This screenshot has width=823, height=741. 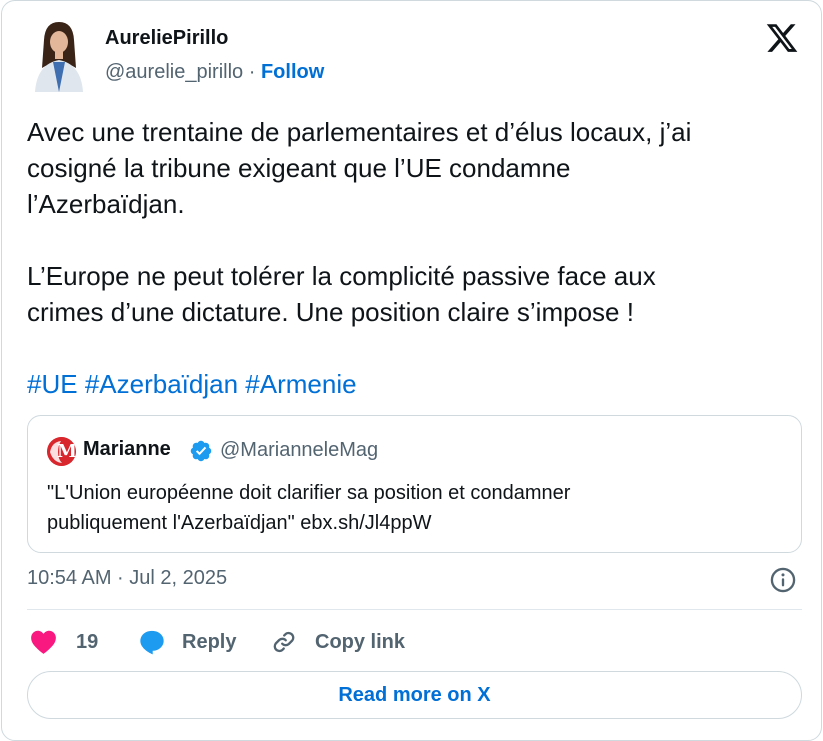 I want to click on hashtag-armenie: #Armenie, so click(x=300, y=384).